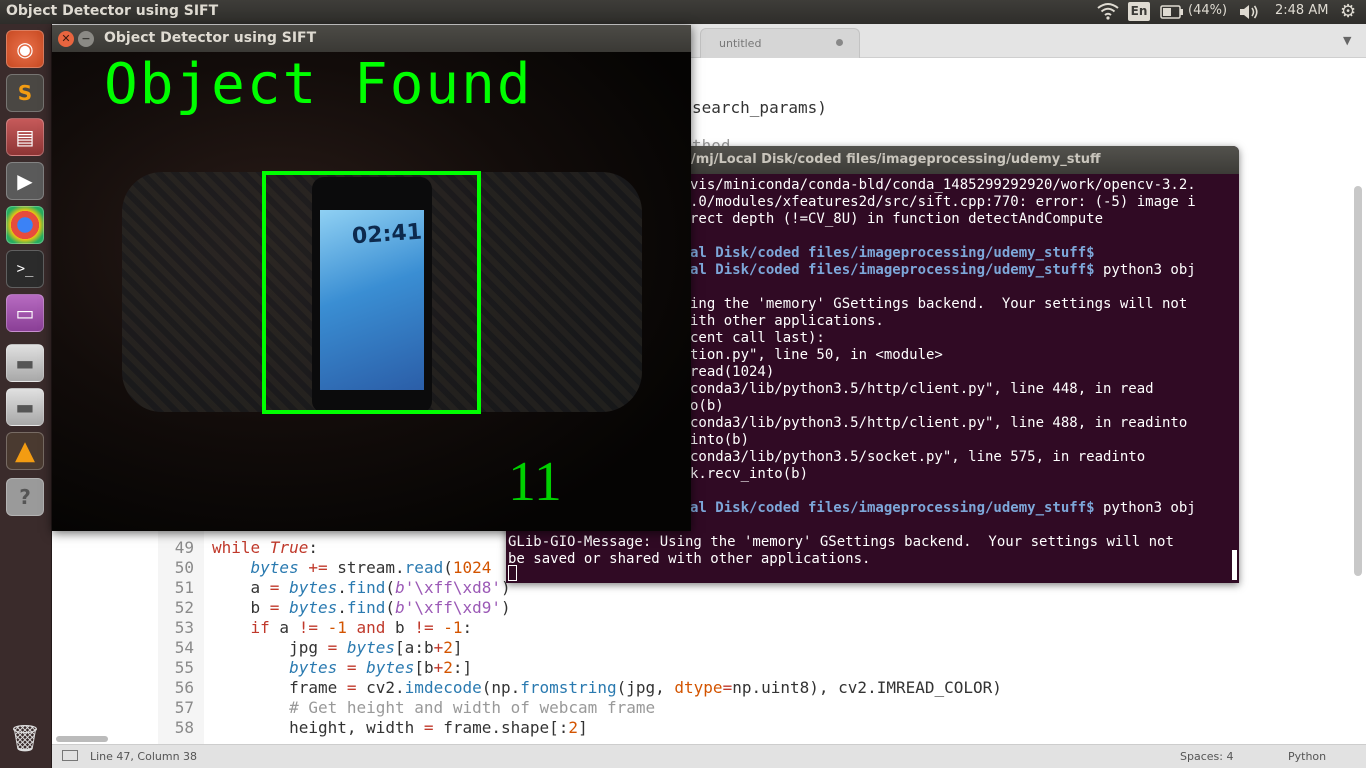 The image size is (1366, 768). Describe the element at coordinates (1207, 10) in the screenshot. I see `battery-percent: (44%)` at that location.